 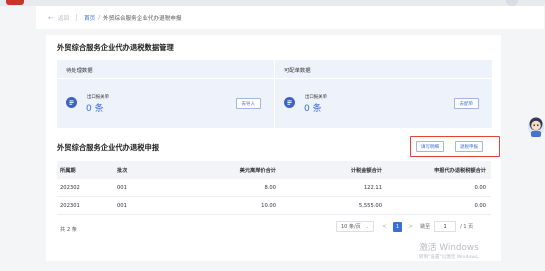 I want to click on pending-item-label: 出口报关单, so click(x=98, y=97).